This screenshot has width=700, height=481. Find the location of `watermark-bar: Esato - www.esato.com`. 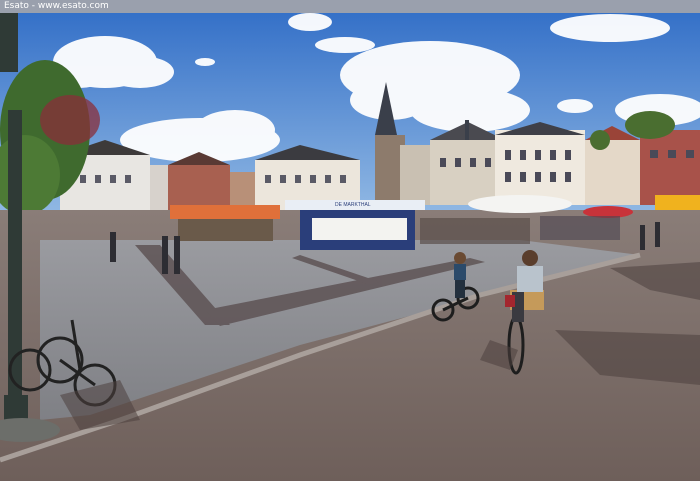

watermark-bar: Esato - www.esato.com is located at coordinates (350, 6).